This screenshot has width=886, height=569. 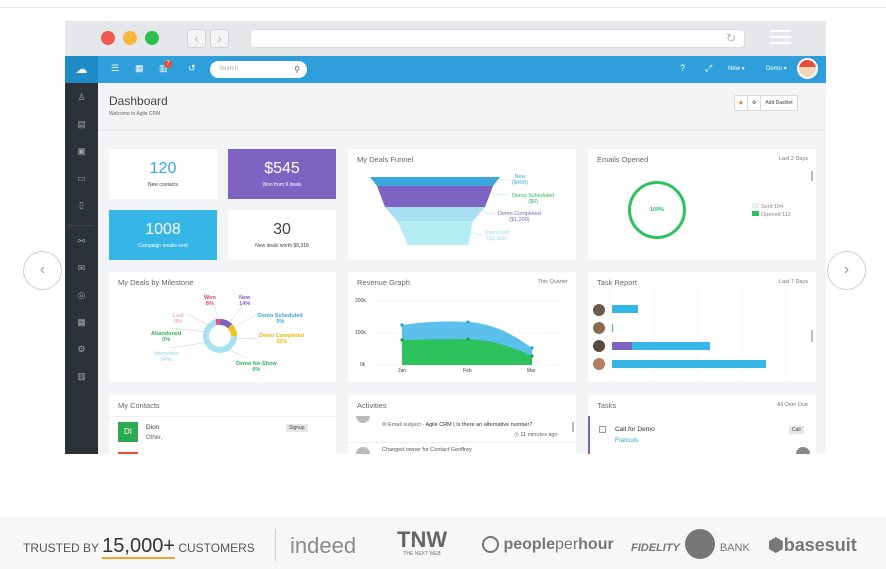 What do you see at coordinates (531, 371) in the screenshot?
I see `x-tick: Mar` at bounding box center [531, 371].